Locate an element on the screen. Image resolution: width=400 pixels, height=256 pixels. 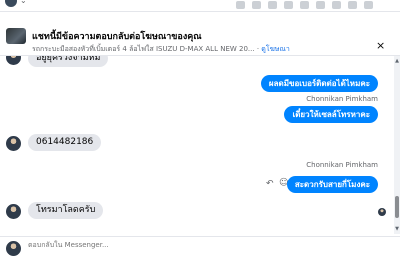
user-avatar is located at coordinates (13, 248).